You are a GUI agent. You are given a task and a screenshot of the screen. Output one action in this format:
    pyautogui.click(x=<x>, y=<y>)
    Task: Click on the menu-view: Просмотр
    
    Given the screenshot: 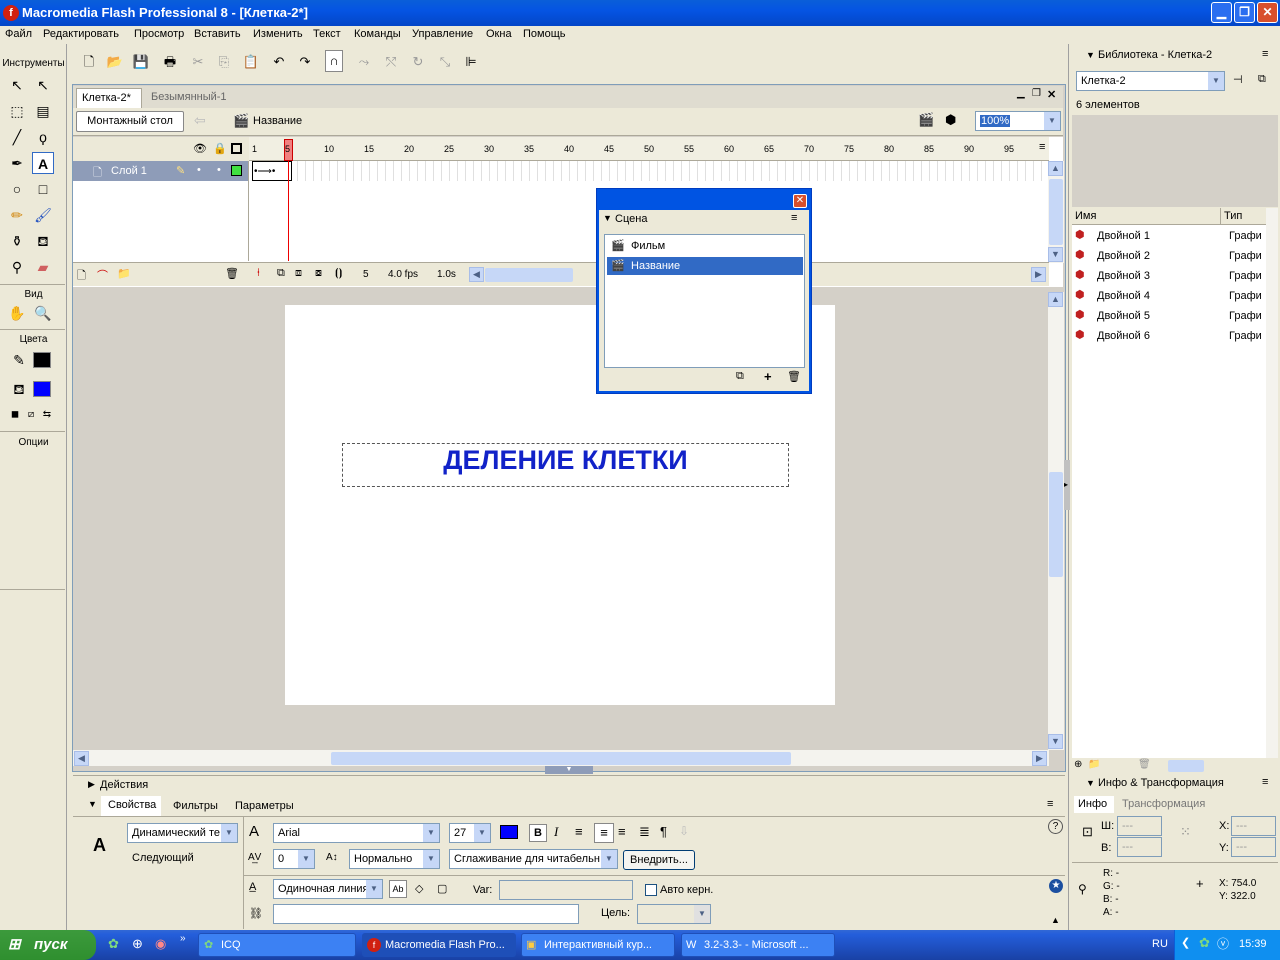 What is the action you would take?
    pyautogui.click(x=159, y=34)
    